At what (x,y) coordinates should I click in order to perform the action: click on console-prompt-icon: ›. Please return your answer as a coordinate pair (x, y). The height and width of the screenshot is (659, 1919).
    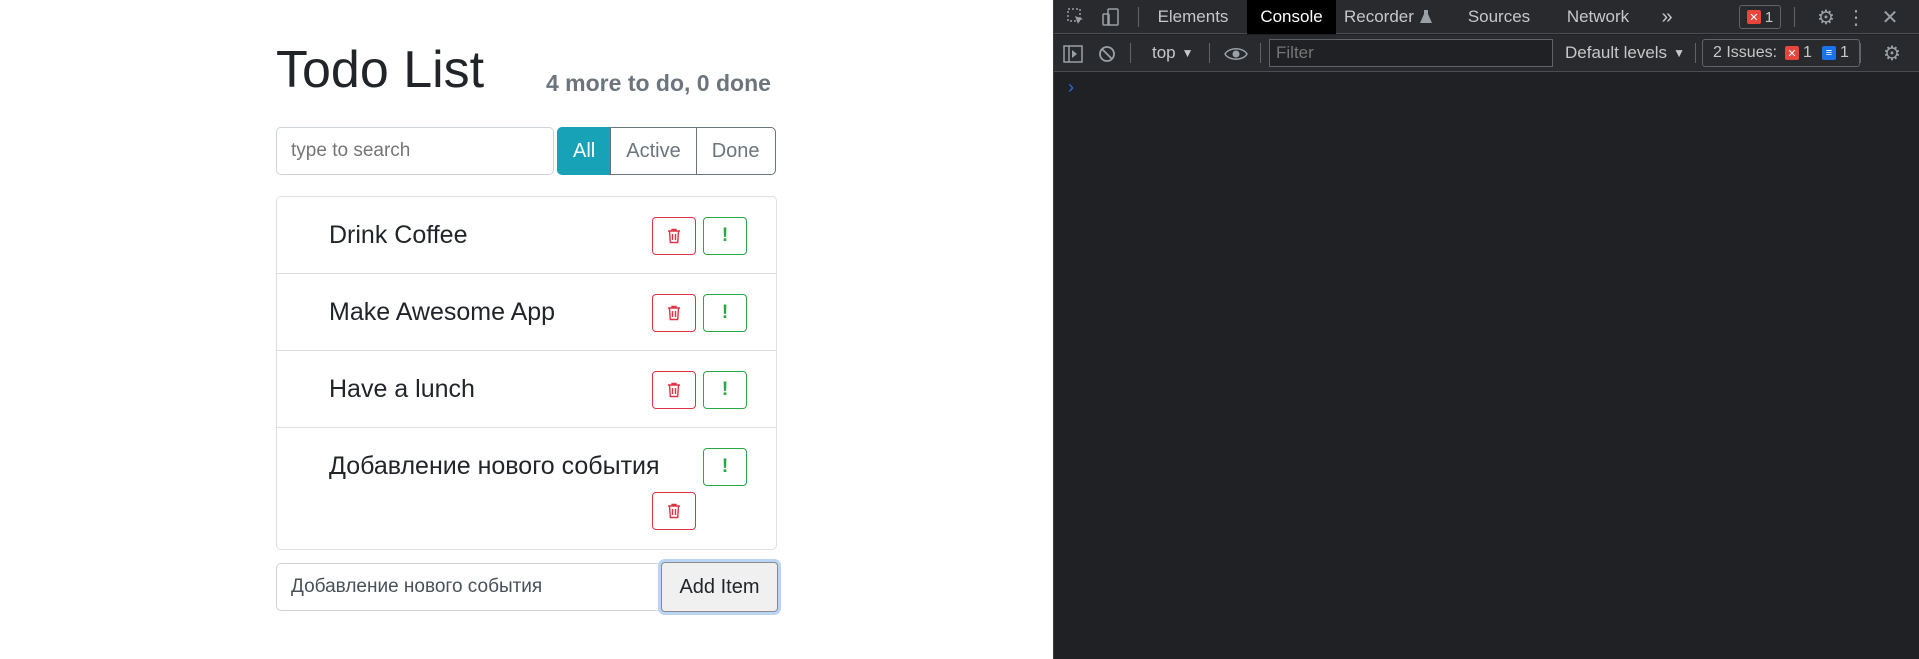
    Looking at the image, I should click on (1071, 87).